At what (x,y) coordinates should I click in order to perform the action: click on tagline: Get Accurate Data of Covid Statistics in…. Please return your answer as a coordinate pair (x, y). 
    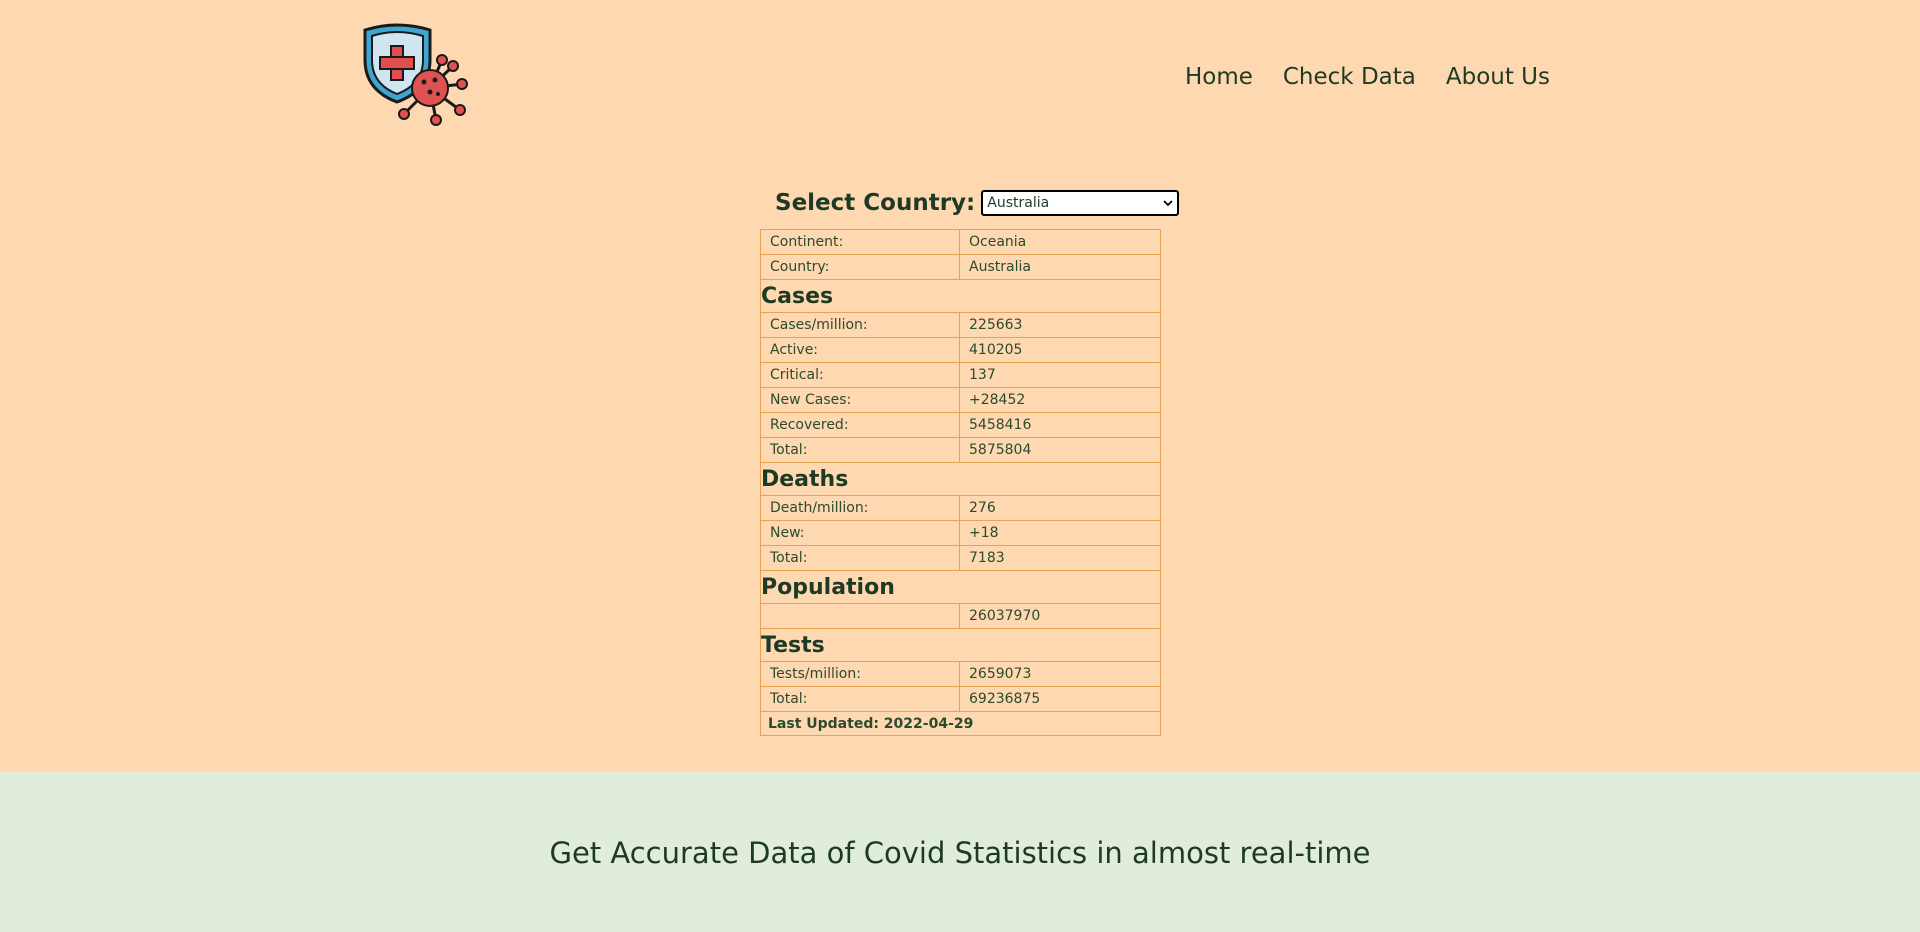
    Looking at the image, I should click on (960, 853).